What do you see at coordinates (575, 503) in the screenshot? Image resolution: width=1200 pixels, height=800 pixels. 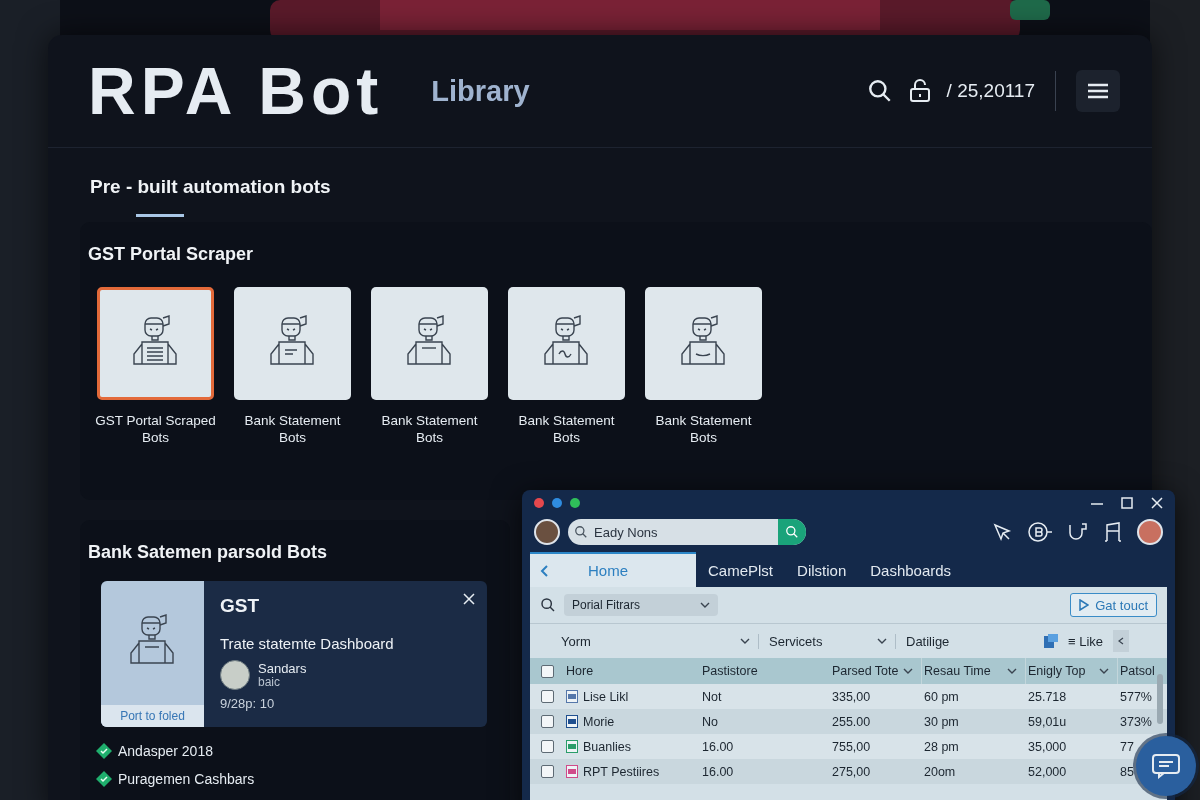 I see `zoom-dot` at bounding box center [575, 503].